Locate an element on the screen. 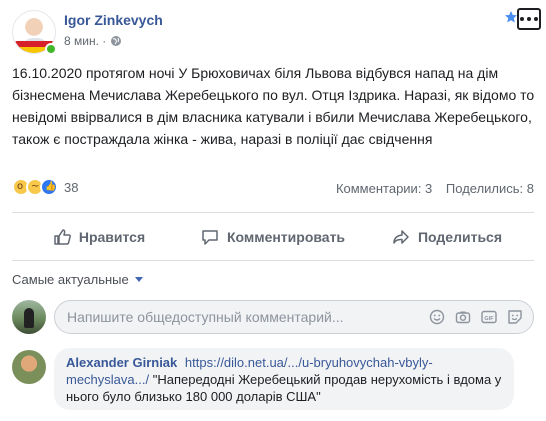  reactions-summary: o ~ 👍 38 is located at coordinates (45, 187).